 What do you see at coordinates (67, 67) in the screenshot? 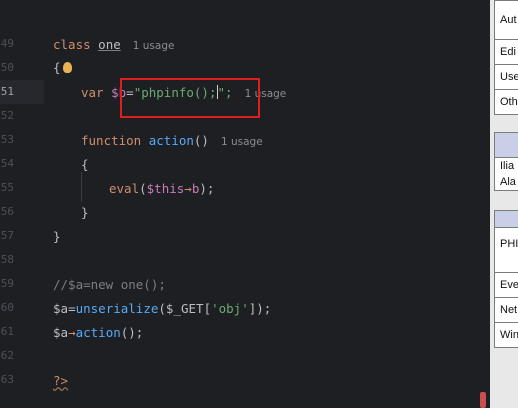
I see `lightbulb-icon` at bounding box center [67, 67].